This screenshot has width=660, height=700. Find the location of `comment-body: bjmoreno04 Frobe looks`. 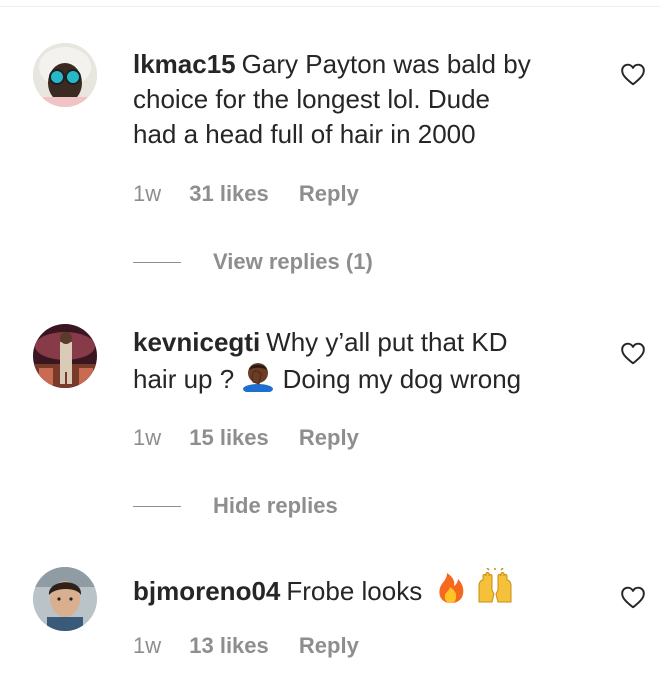

comment-body: bjmoreno04 Frobe looks is located at coordinates (355, 588).